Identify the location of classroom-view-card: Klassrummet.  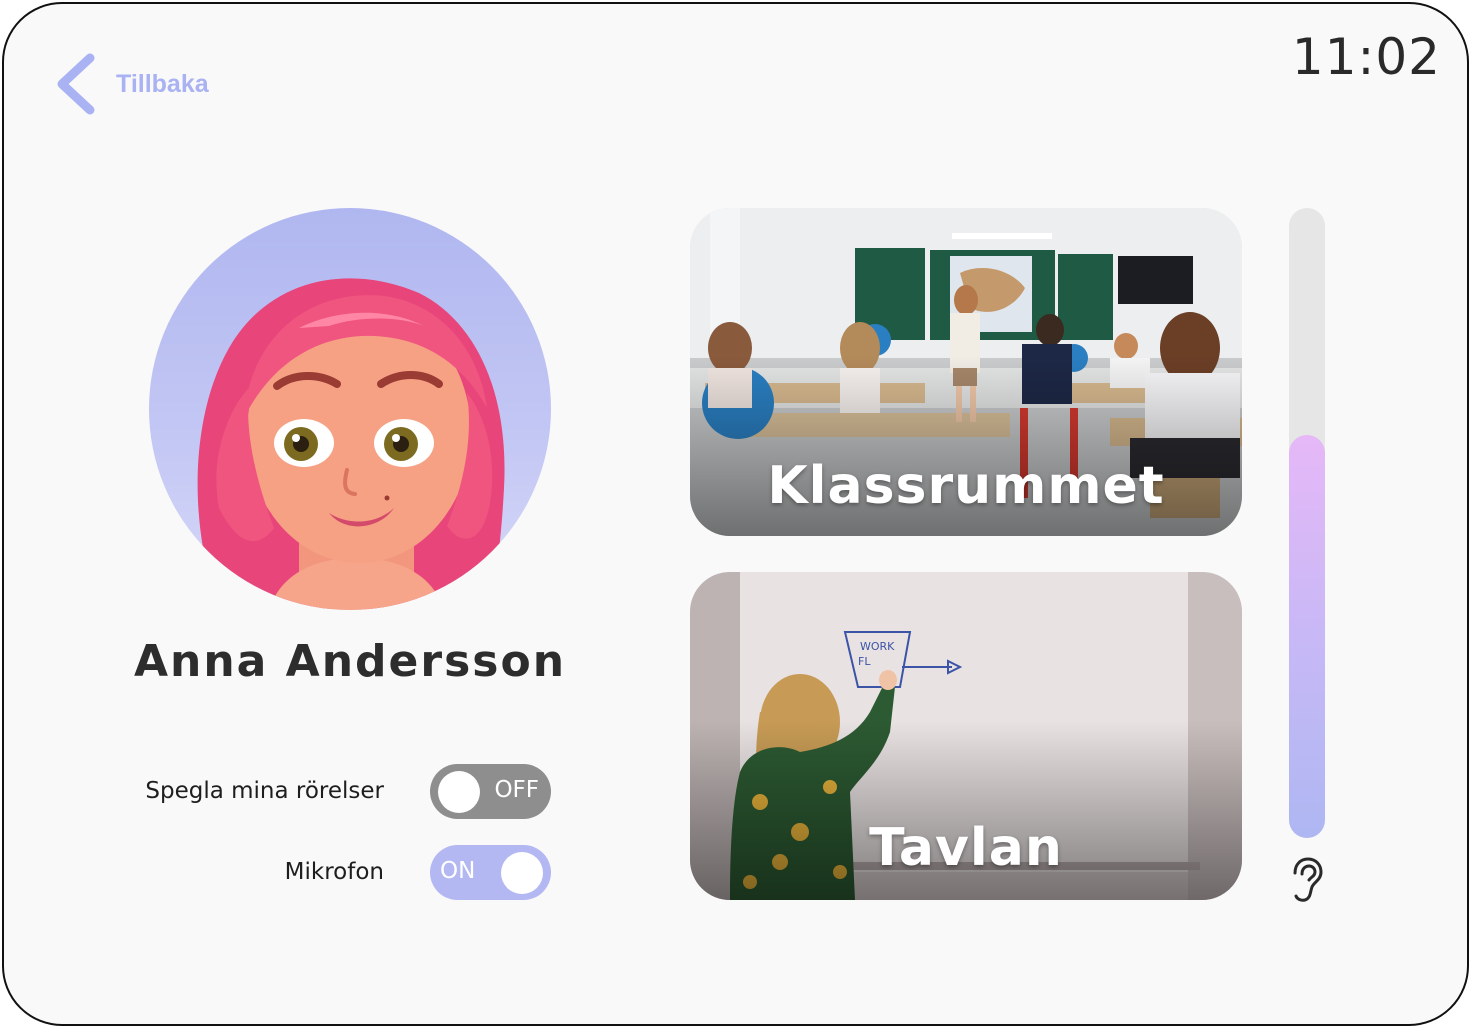
(966, 372).